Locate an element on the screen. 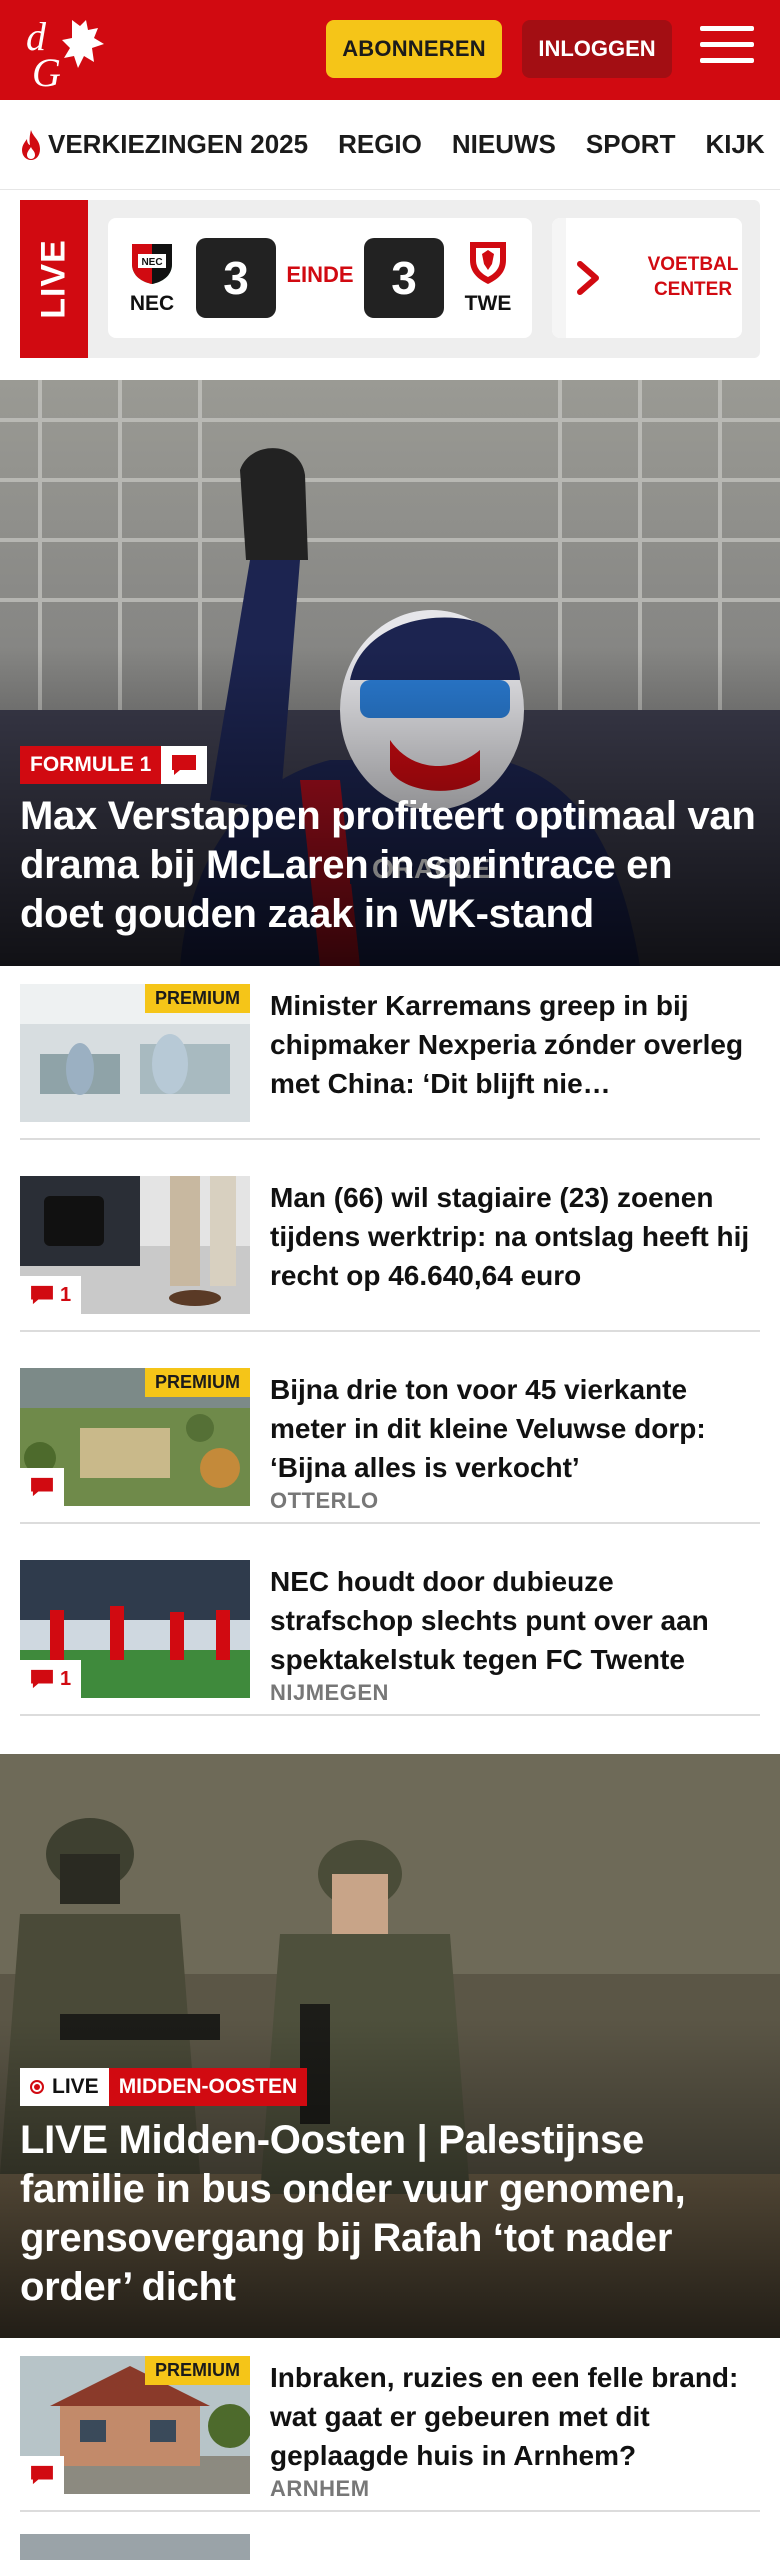 This screenshot has width=780, height=2560. card-divider is located at coordinates (559, 278).